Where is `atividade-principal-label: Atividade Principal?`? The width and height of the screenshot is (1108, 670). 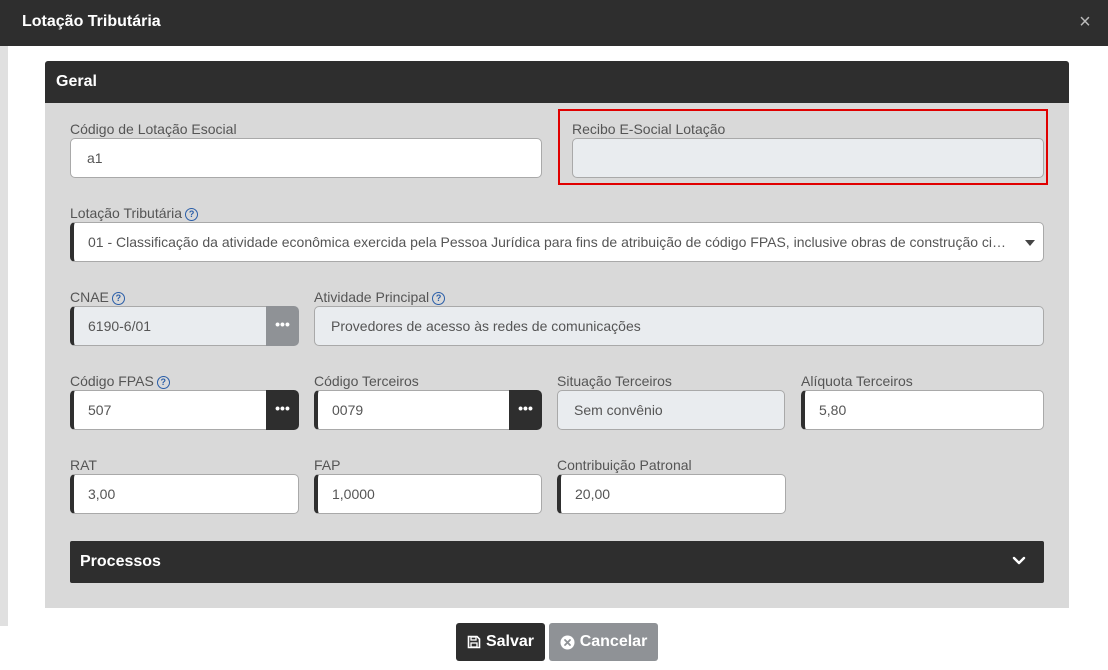
atividade-principal-label: Atividade Principal? is located at coordinates (380, 297).